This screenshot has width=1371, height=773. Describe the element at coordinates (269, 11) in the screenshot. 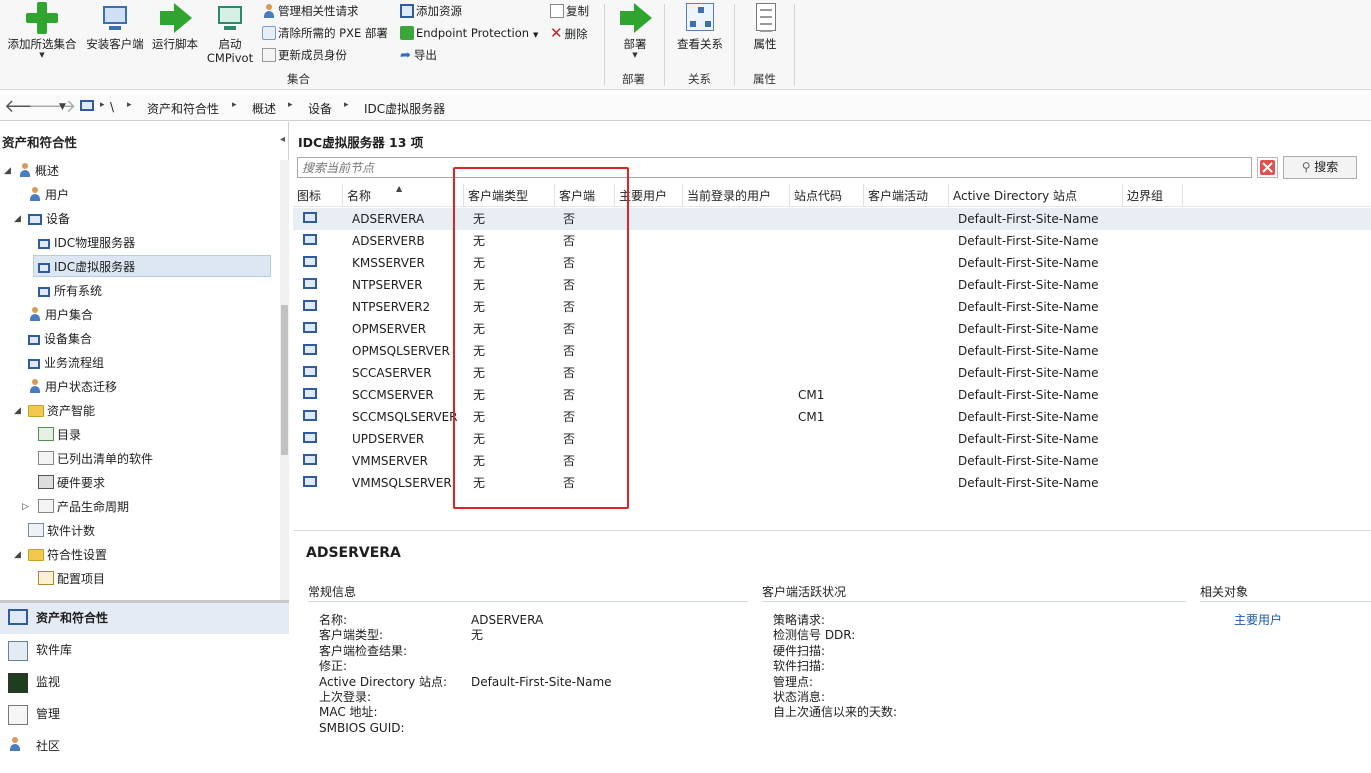

I see `user-icon` at that location.